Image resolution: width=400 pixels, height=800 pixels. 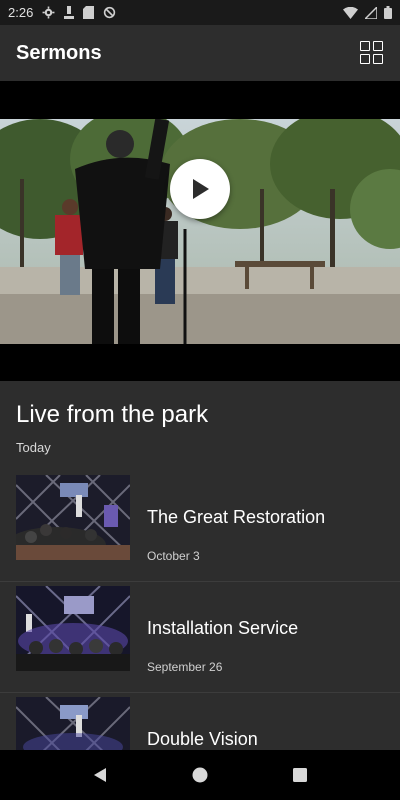 I want to click on status-bar: 2:26, so click(x=200, y=12).